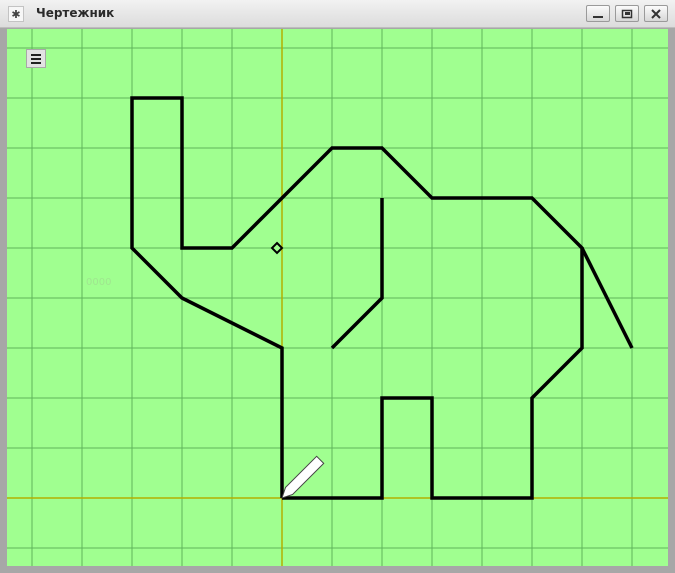  I want to click on pen-icon, so click(303, 477).